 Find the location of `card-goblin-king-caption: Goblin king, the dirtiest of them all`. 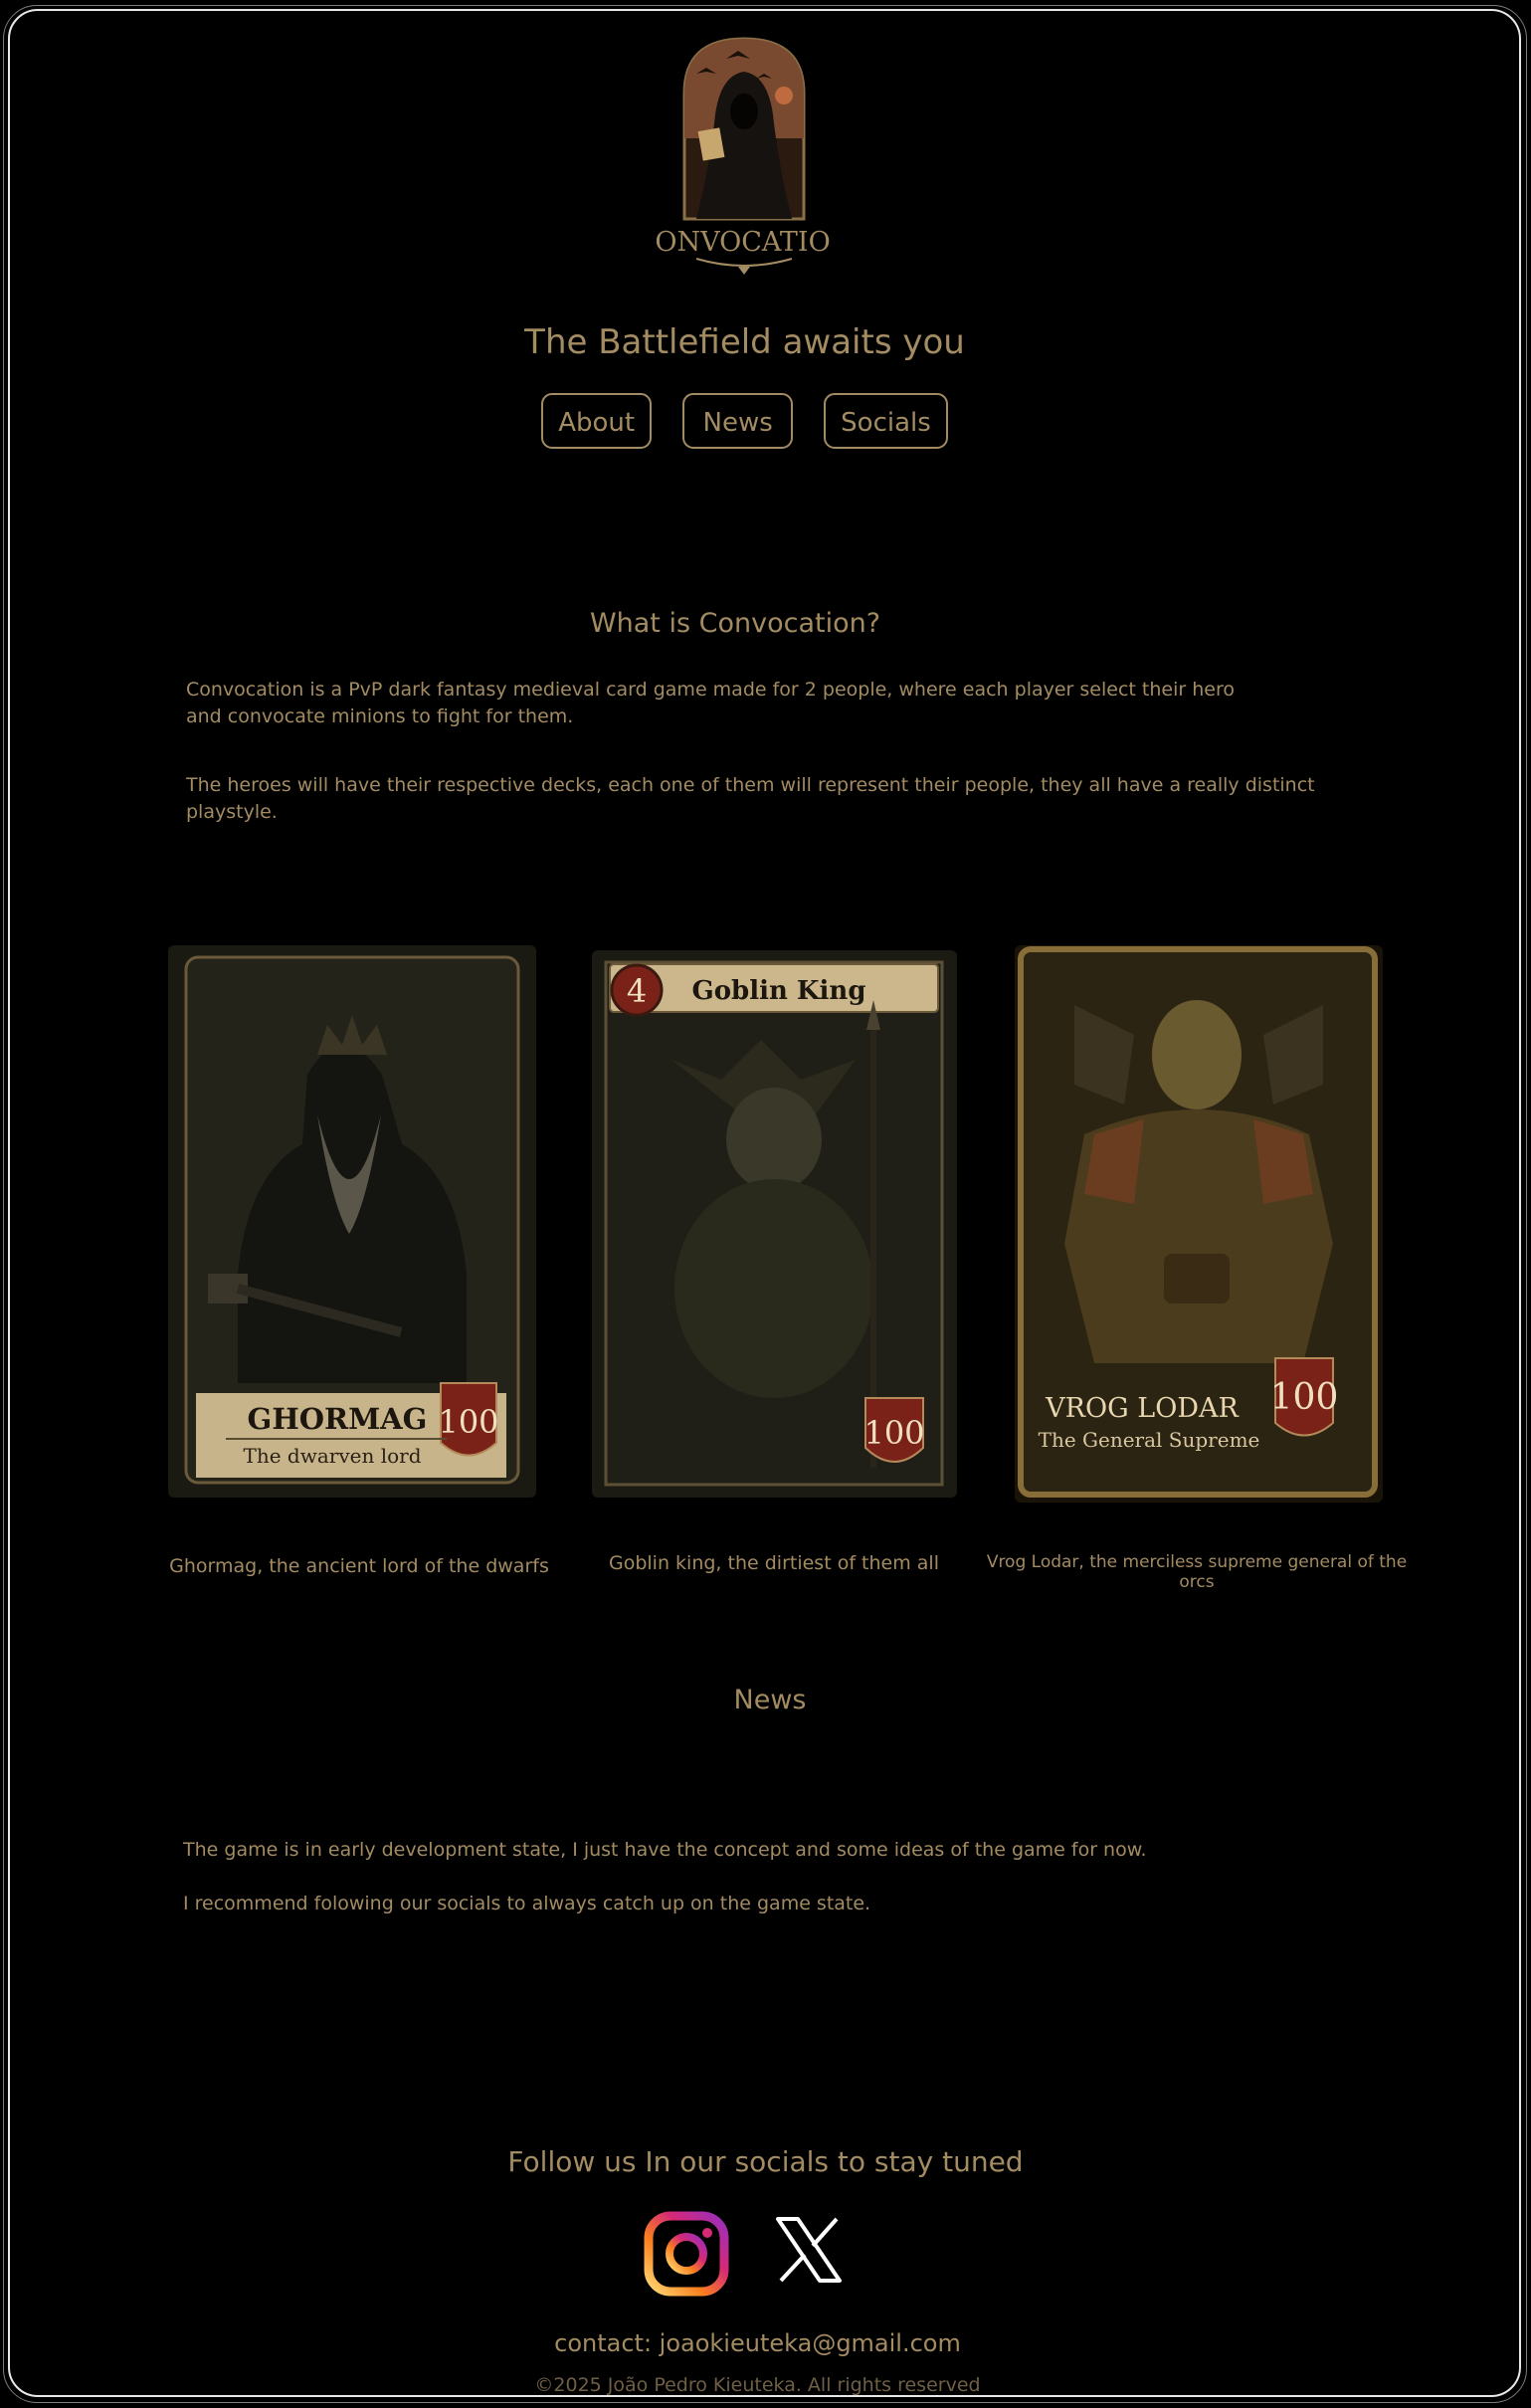

card-goblin-king-caption: Goblin king, the dirtiest of them all is located at coordinates (774, 1563).